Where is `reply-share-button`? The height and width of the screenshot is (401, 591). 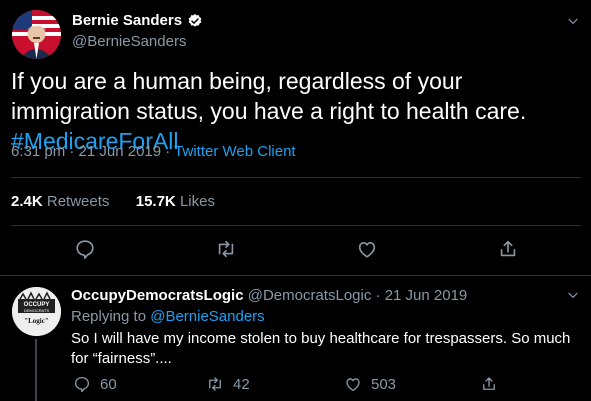 reply-share-button is located at coordinates (489, 384).